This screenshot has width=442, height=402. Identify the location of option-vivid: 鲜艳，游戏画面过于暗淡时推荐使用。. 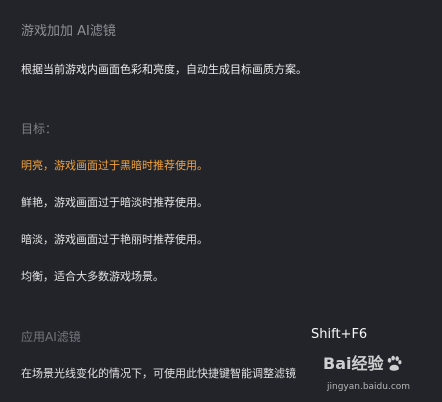
(114, 202).